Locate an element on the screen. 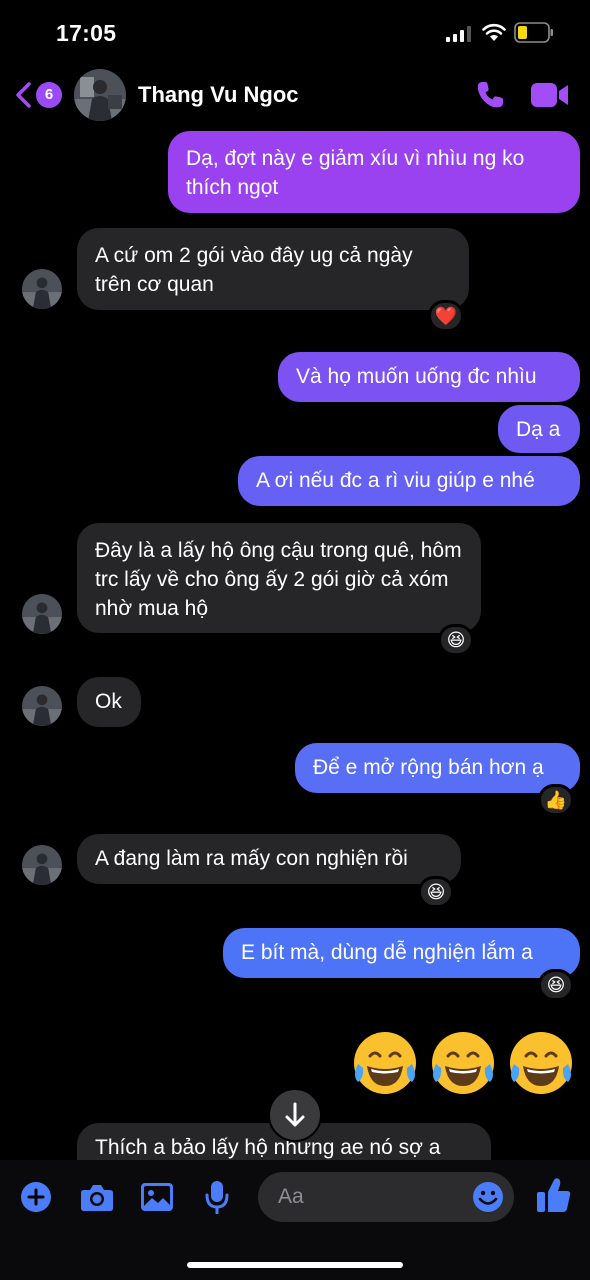 This screenshot has width=590, height=1280. contact-avatar is located at coordinates (100, 95).